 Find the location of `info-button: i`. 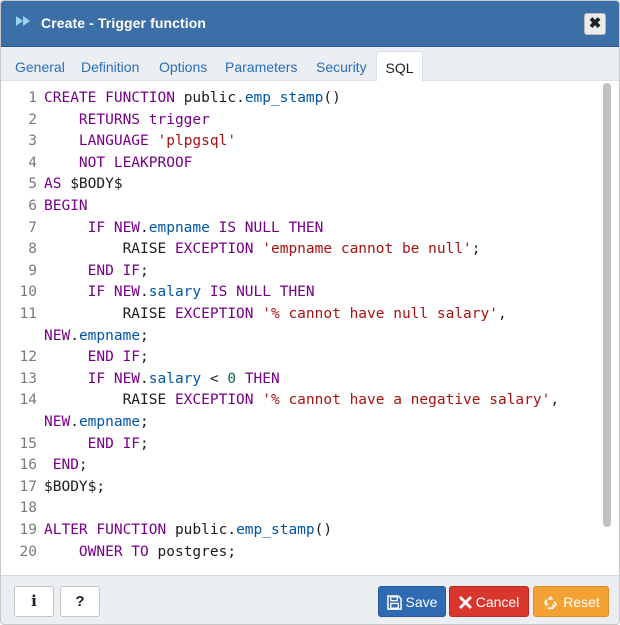

info-button: i is located at coordinates (34, 601).